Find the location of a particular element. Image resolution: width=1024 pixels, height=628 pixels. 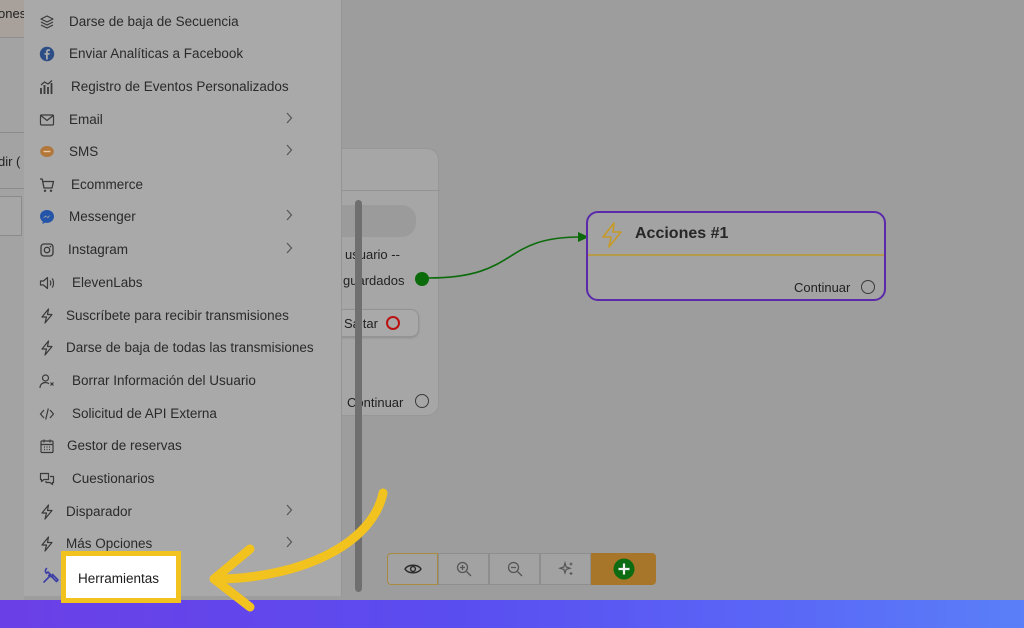

calendar-icon is located at coordinates (47, 446).